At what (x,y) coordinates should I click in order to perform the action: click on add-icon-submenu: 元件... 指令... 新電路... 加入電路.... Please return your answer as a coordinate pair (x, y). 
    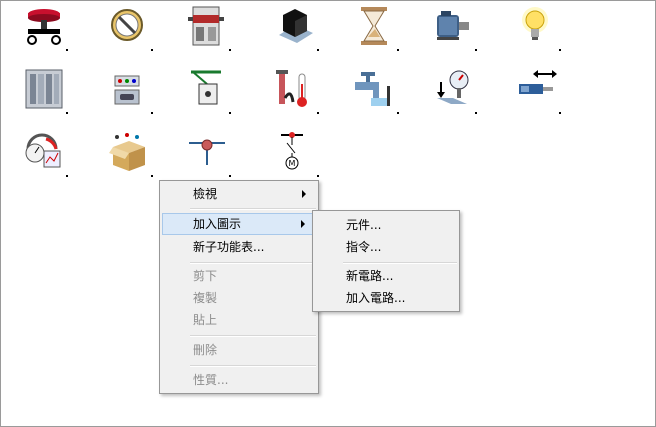
    Looking at the image, I should click on (386, 261).